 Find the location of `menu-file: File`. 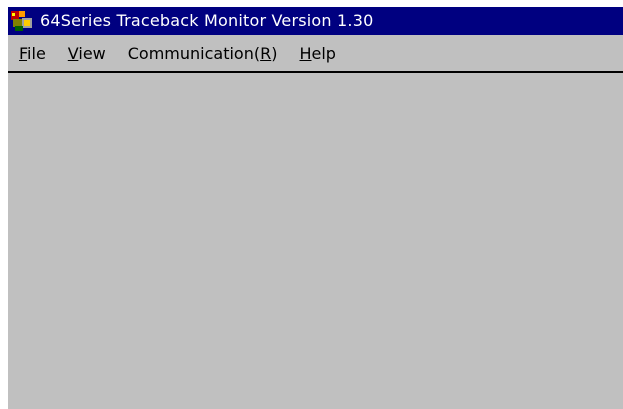

menu-file: File is located at coordinates (32, 53).